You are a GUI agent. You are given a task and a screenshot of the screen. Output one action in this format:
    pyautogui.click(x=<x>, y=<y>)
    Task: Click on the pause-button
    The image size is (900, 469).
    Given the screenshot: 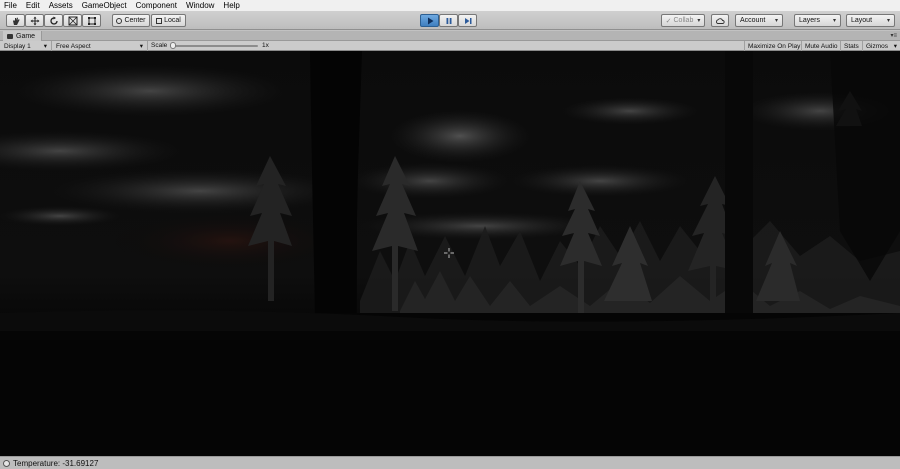 What is the action you would take?
    pyautogui.click(x=448, y=20)
    